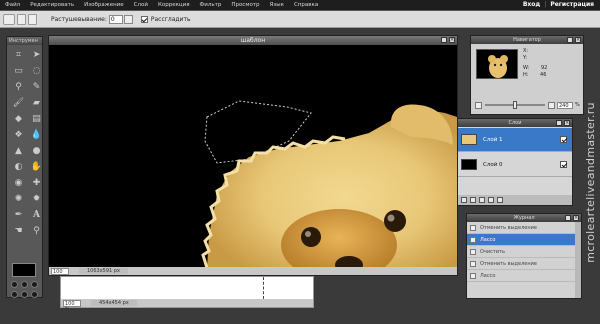 The width and height of the screenshot is (600, 324). What do you see at coordinates (18, 183) in the screenshot?
I see `redeye-icon: ◉` at bounding box center [18, 183].